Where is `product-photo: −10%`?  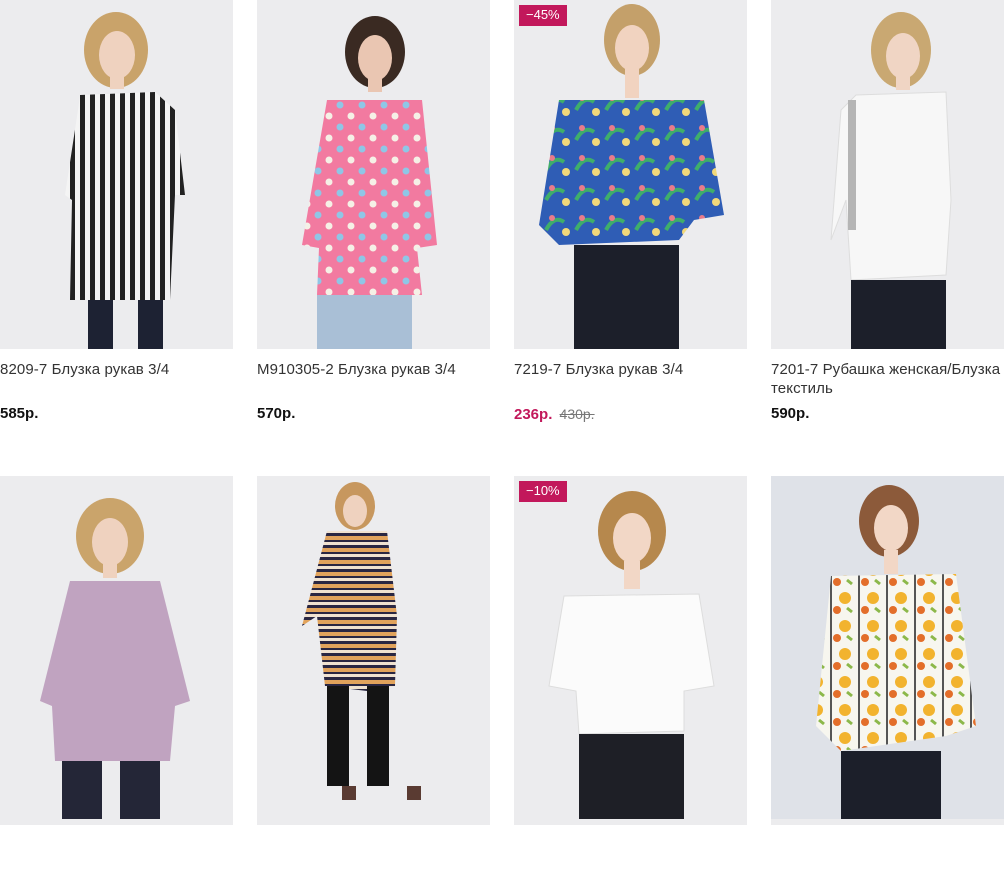
product-photo: −10% is located at coordinates (630, 650).